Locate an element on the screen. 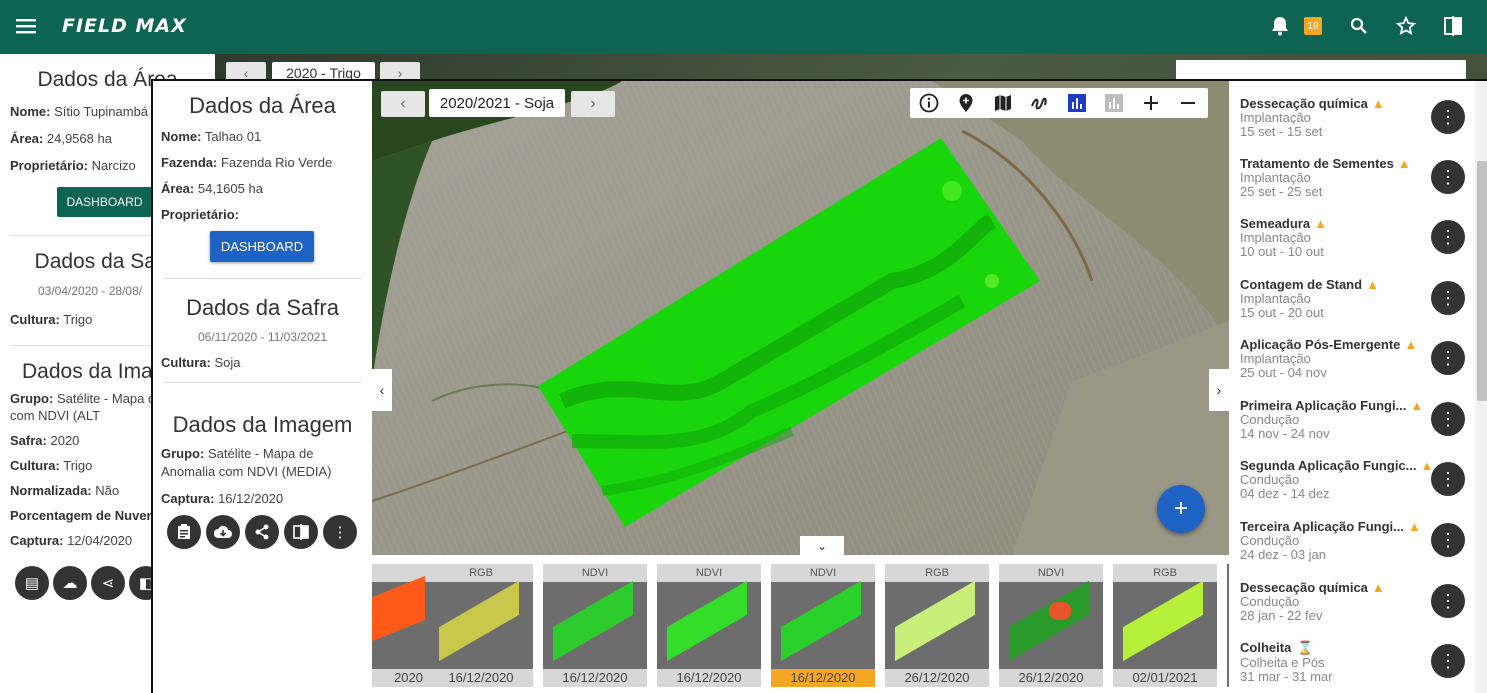 The width and height of the screenshot is (1487, 693). timeline-thumbnail-selected: NDVI 16/12/2020 is located at coordinates (823, 625).